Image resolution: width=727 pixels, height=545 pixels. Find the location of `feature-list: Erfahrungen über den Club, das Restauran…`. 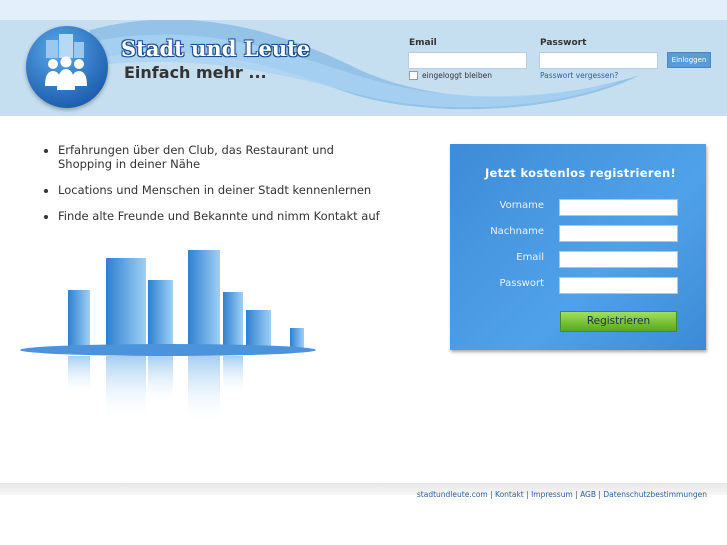

feature-list: Erfahrungen über den Club, das Restauran… is located at coordinates (214, 189).